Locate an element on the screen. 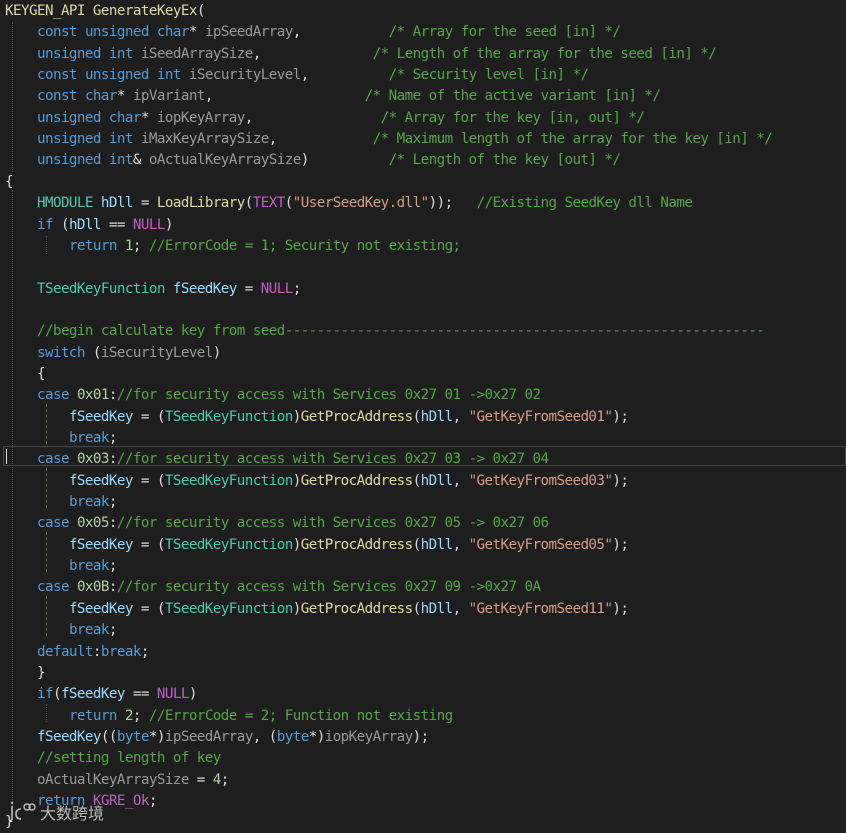 Image resolution: width=846 pixels, height=833 pixels. code-line: //setting length of key is located at coordinates (113, 758).